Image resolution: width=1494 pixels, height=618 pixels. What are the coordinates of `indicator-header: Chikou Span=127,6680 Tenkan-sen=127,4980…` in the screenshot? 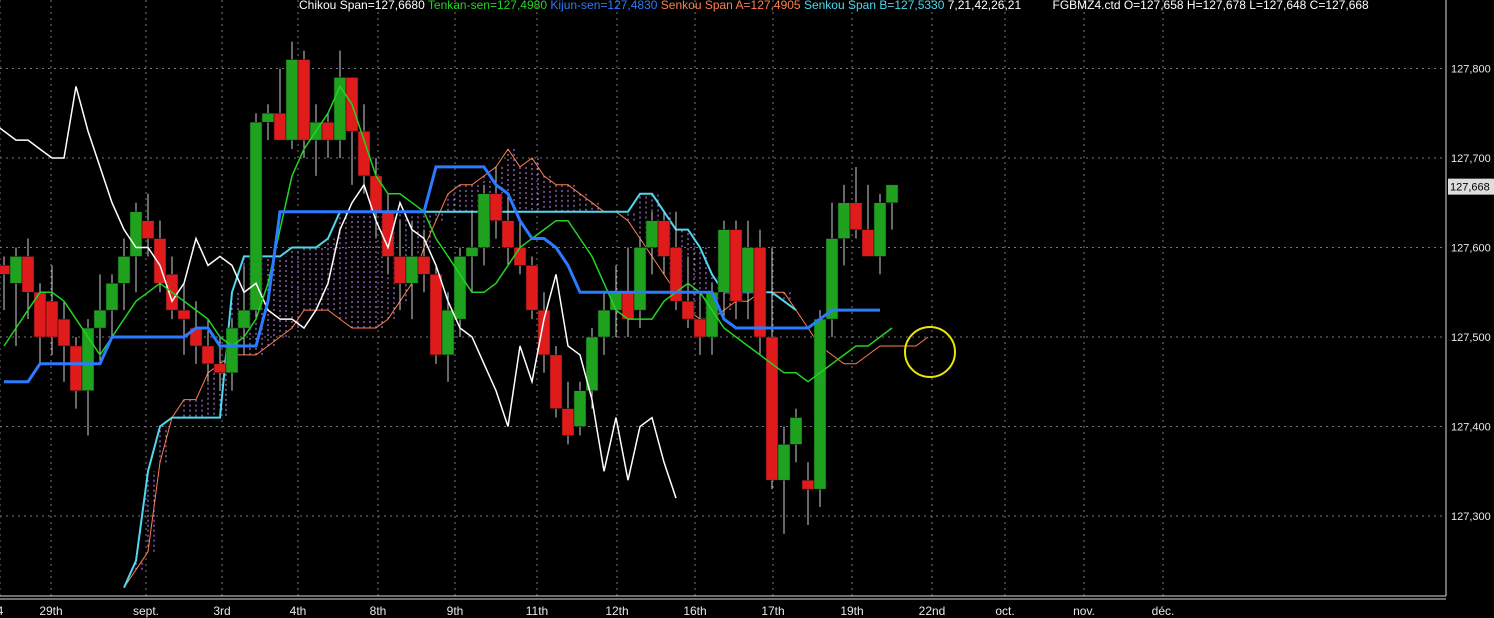 It's located at (834, 6).